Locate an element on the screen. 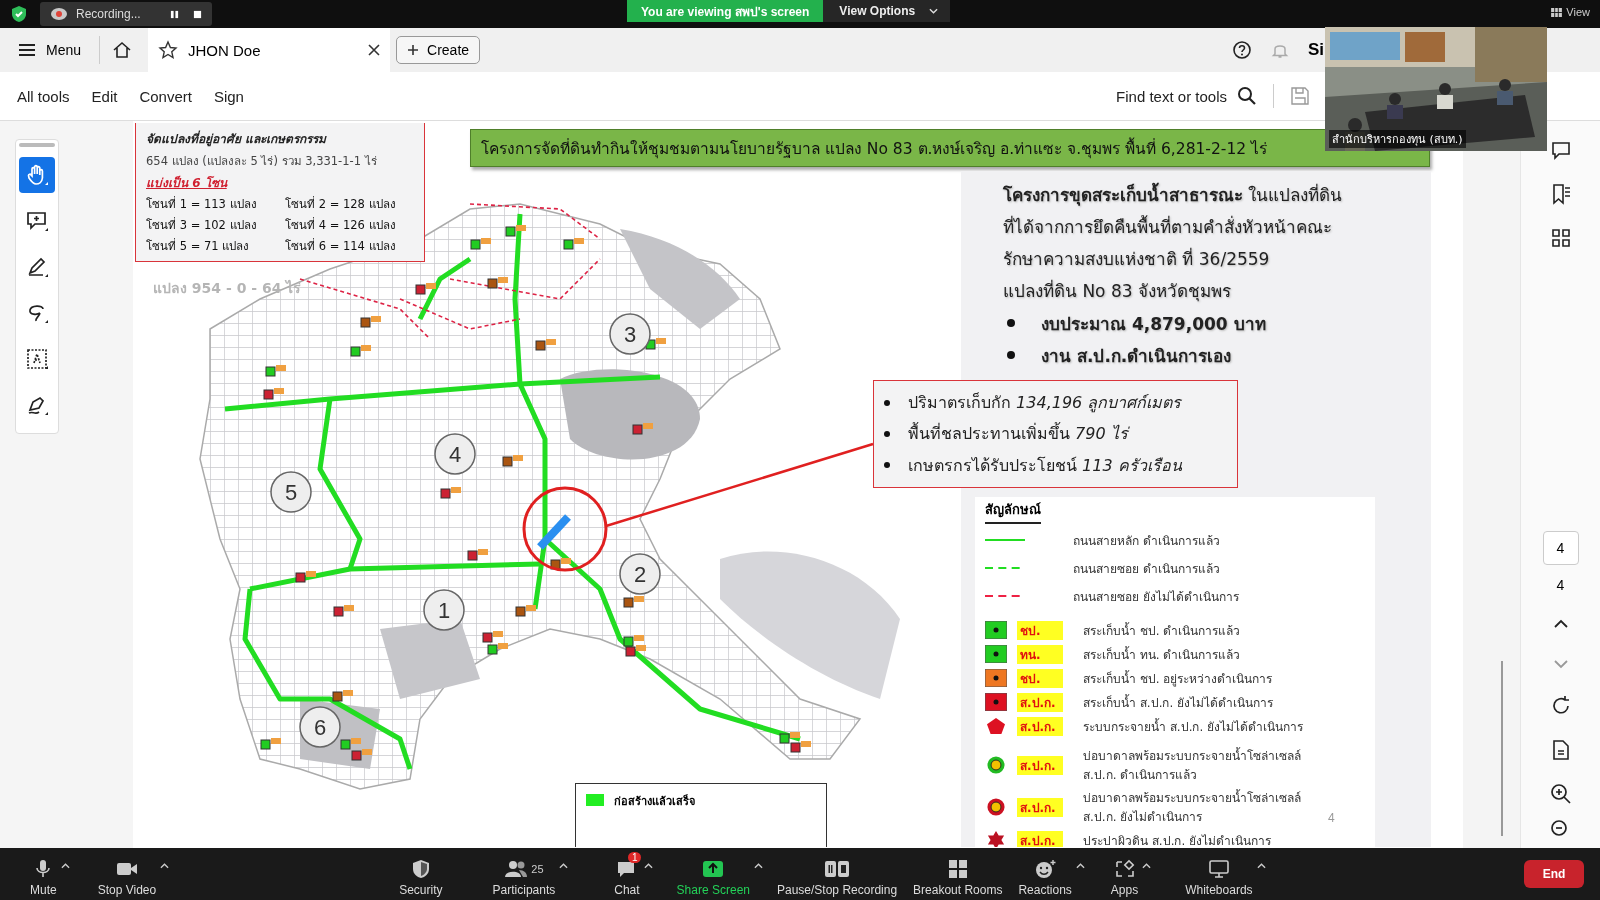 This screenshot has height=900, width=1600. legend-label: ส.ป.ก. ยังไม่ดำเนินการ is located at coordinates (1143, 817).